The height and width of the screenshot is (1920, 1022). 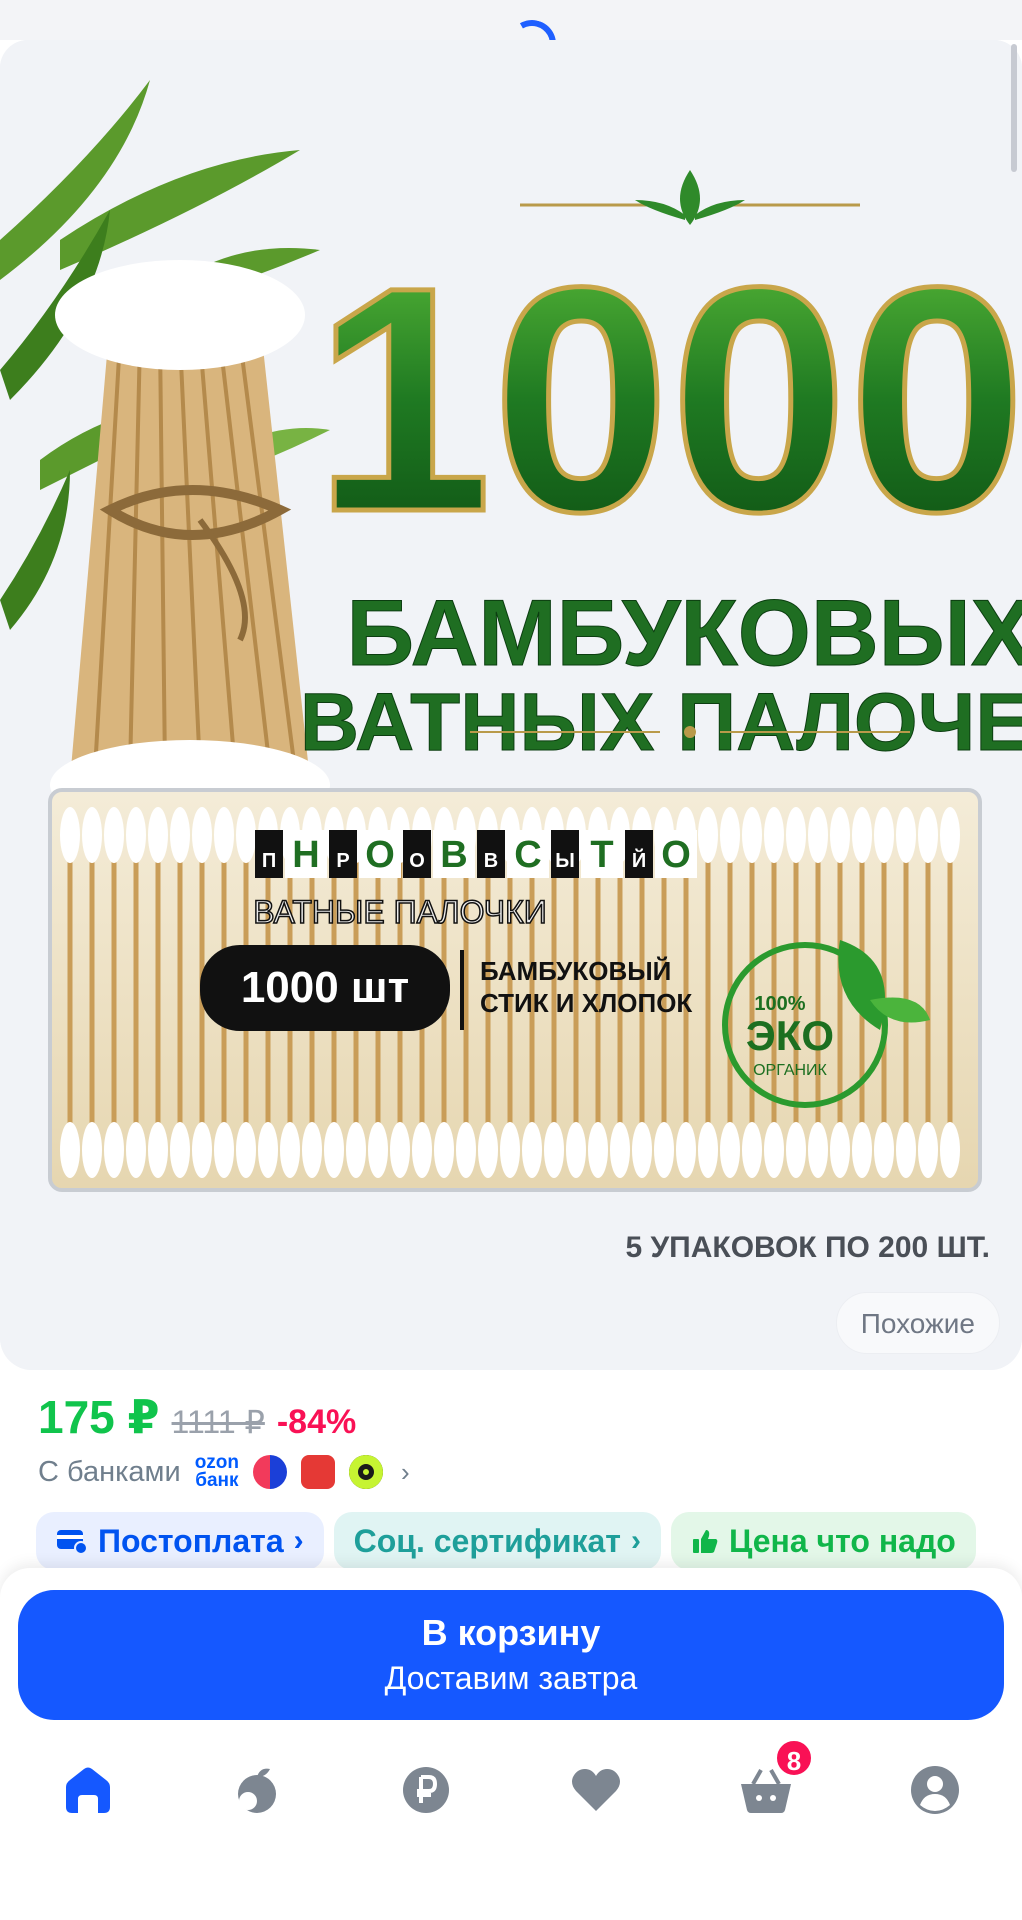 What do you see at coordinates (1014, 108) in the screenshot?
I see `scrollbar` at bounding box center [1014, 108].